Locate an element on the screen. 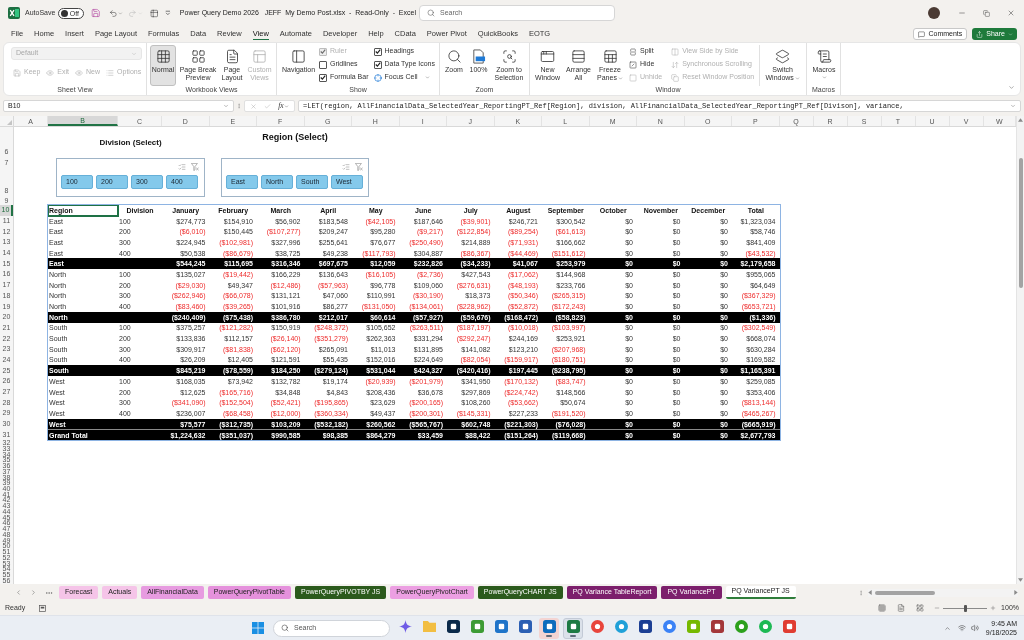 The image size is (1024, 640). split-square-icon is located at coordinates (633, 51).